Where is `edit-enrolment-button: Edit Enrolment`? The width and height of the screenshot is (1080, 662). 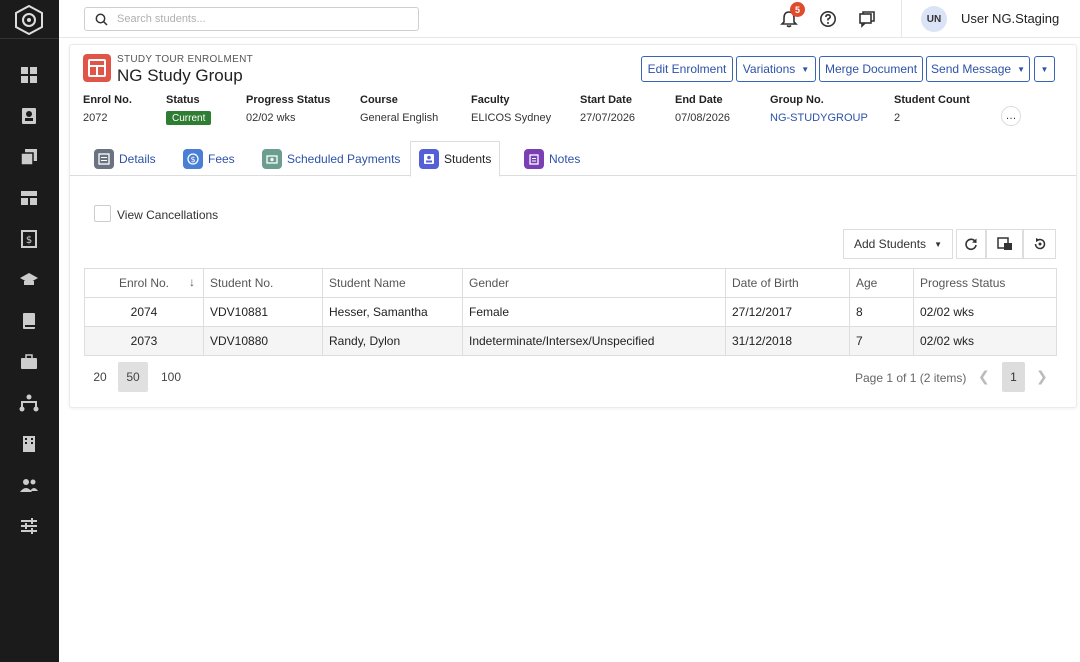
edit-enrolment-button: Edit Enrolment is located at coordinates (687, 69).